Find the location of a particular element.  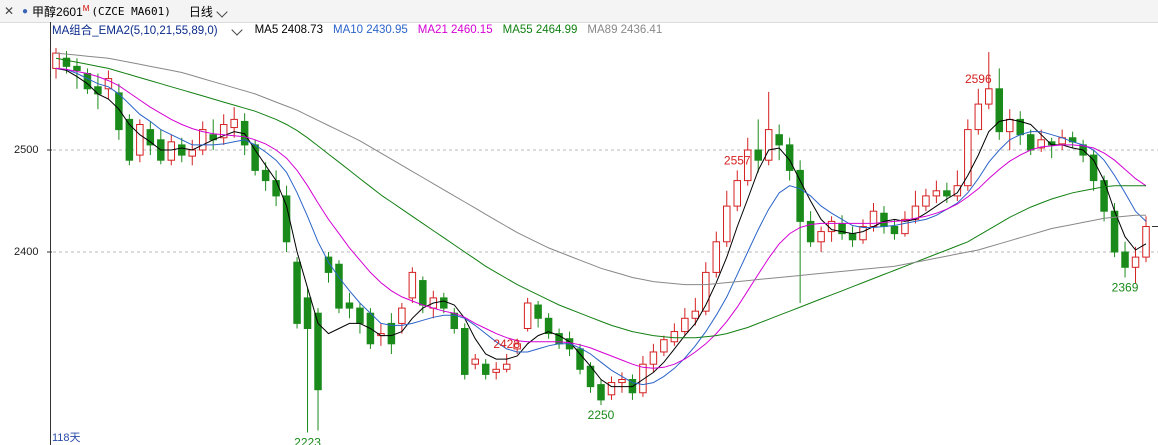

high-label: 2557 is located at coordinates (737, 160).